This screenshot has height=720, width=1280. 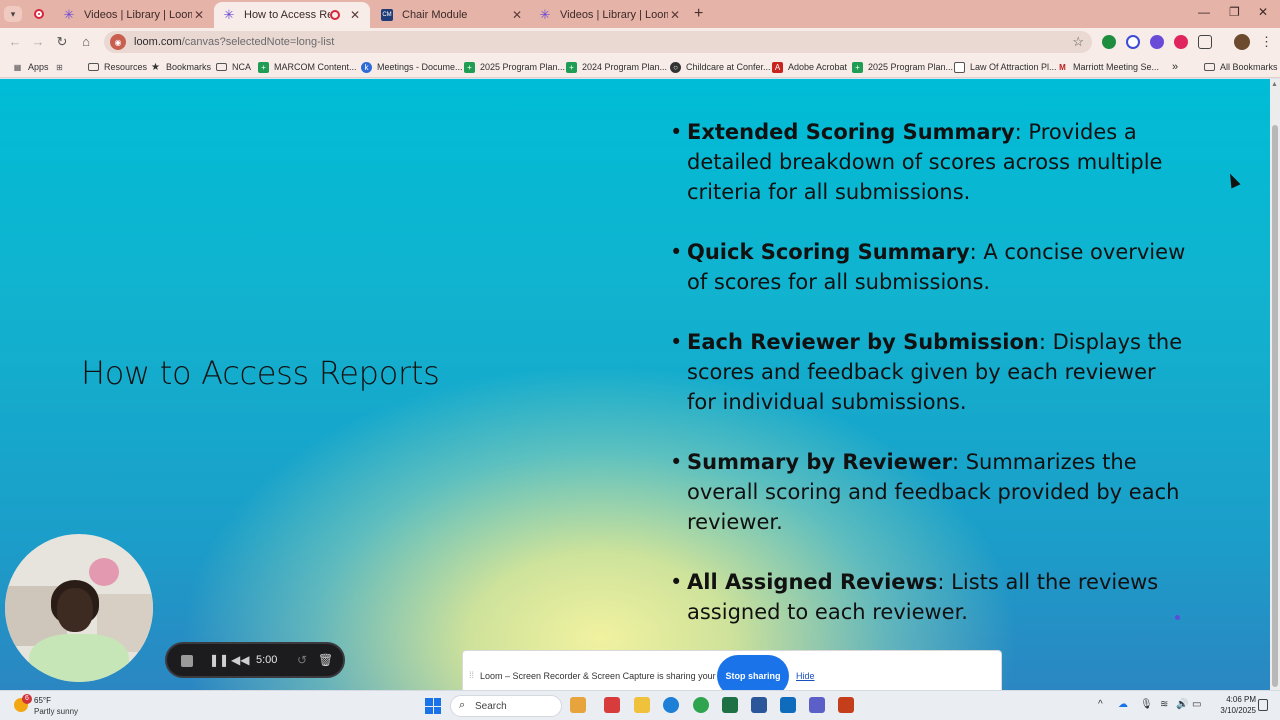 What do you see at coordinates (366, 67) in the screenshot?
I see `meetings-icon: k` at bounding box center [366, 67].